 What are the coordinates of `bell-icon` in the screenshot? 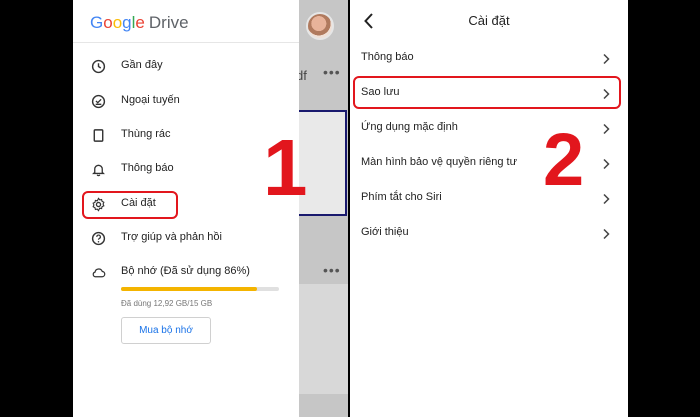 It's located at (98, 170).